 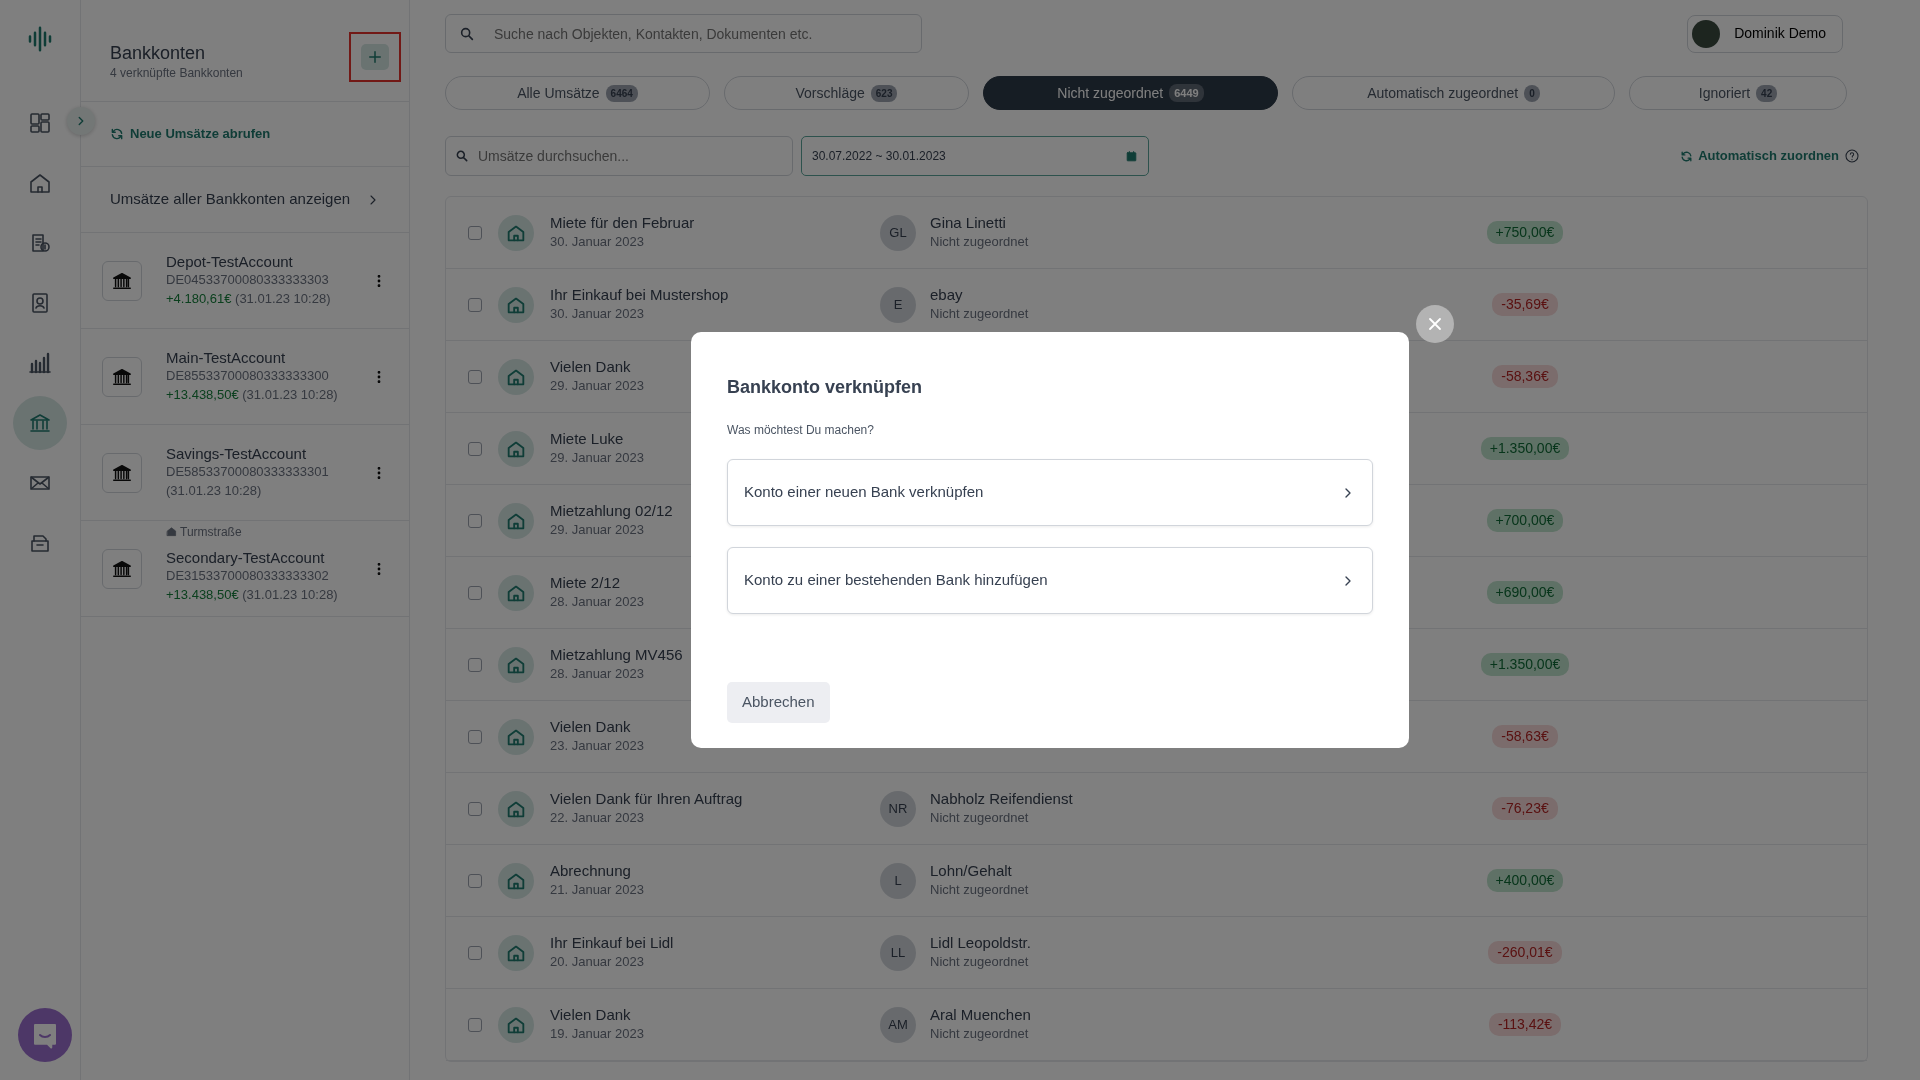 I want to click on contact-initials: NR, so click(x=898, y=808).